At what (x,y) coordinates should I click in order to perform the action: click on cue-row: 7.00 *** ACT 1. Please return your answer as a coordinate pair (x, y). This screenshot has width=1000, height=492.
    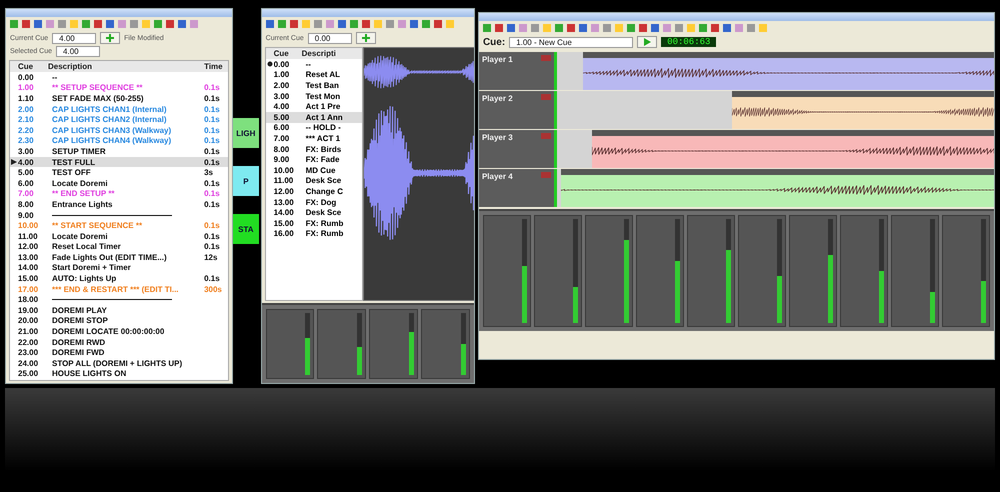
    Looking at the image, I should click on (314, 138).